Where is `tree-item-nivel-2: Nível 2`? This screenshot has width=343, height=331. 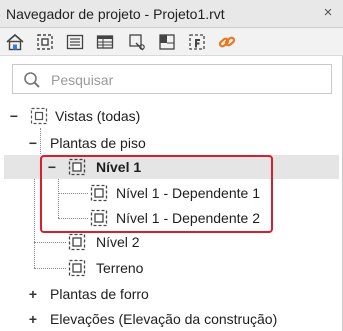
tree-item-nivel-2: Nível 2 is located at coordinates (171, 242).